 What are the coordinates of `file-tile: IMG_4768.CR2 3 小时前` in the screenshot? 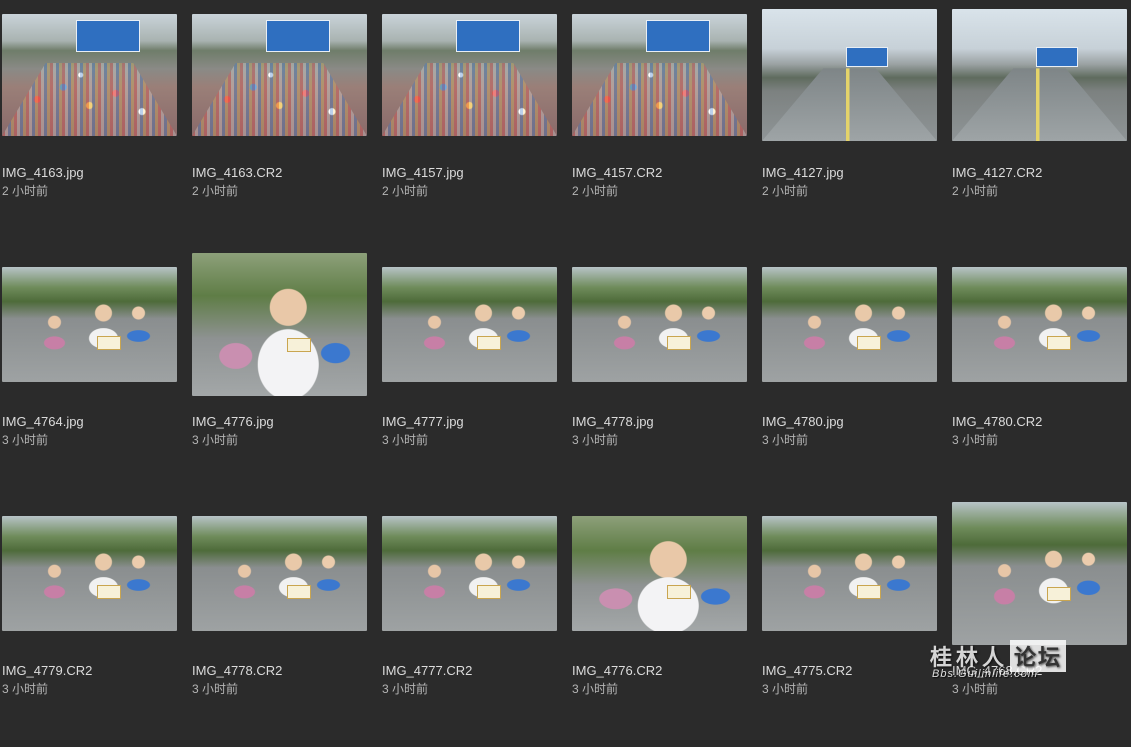 It's located at (1039, 622).